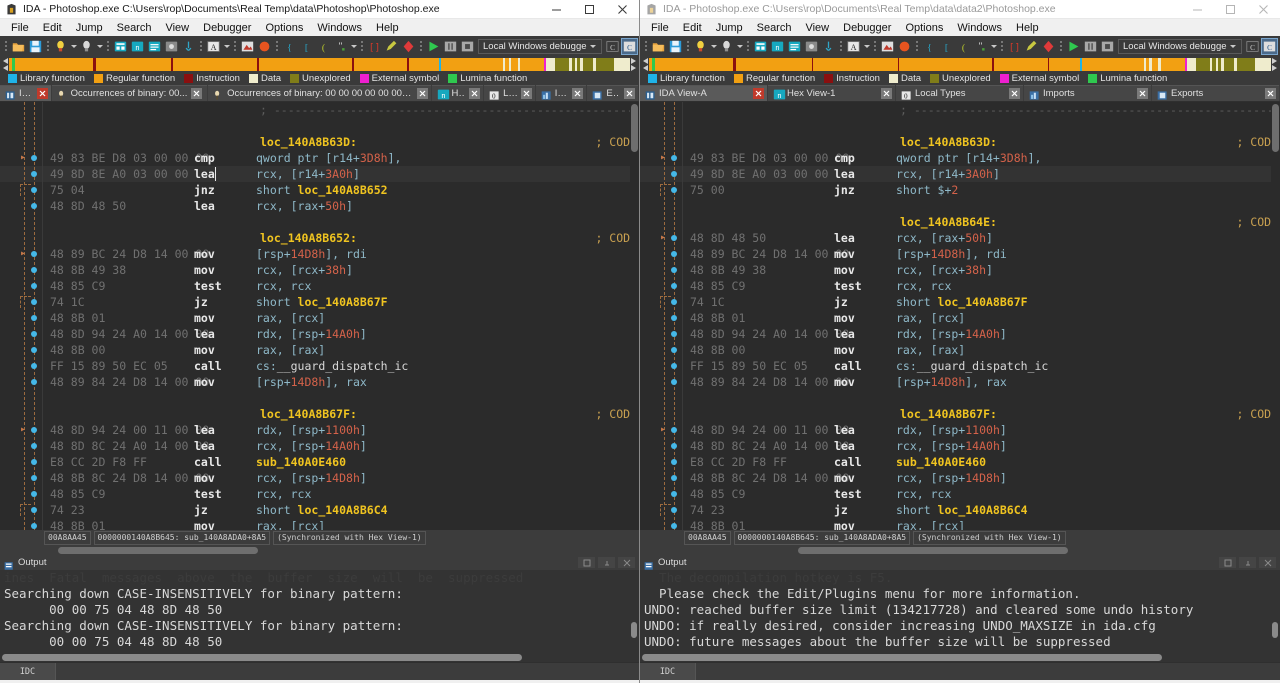 Image resolution: width=1280 pixels, height=683 pixels. I want to click on output-close-button, so click(626, 562).